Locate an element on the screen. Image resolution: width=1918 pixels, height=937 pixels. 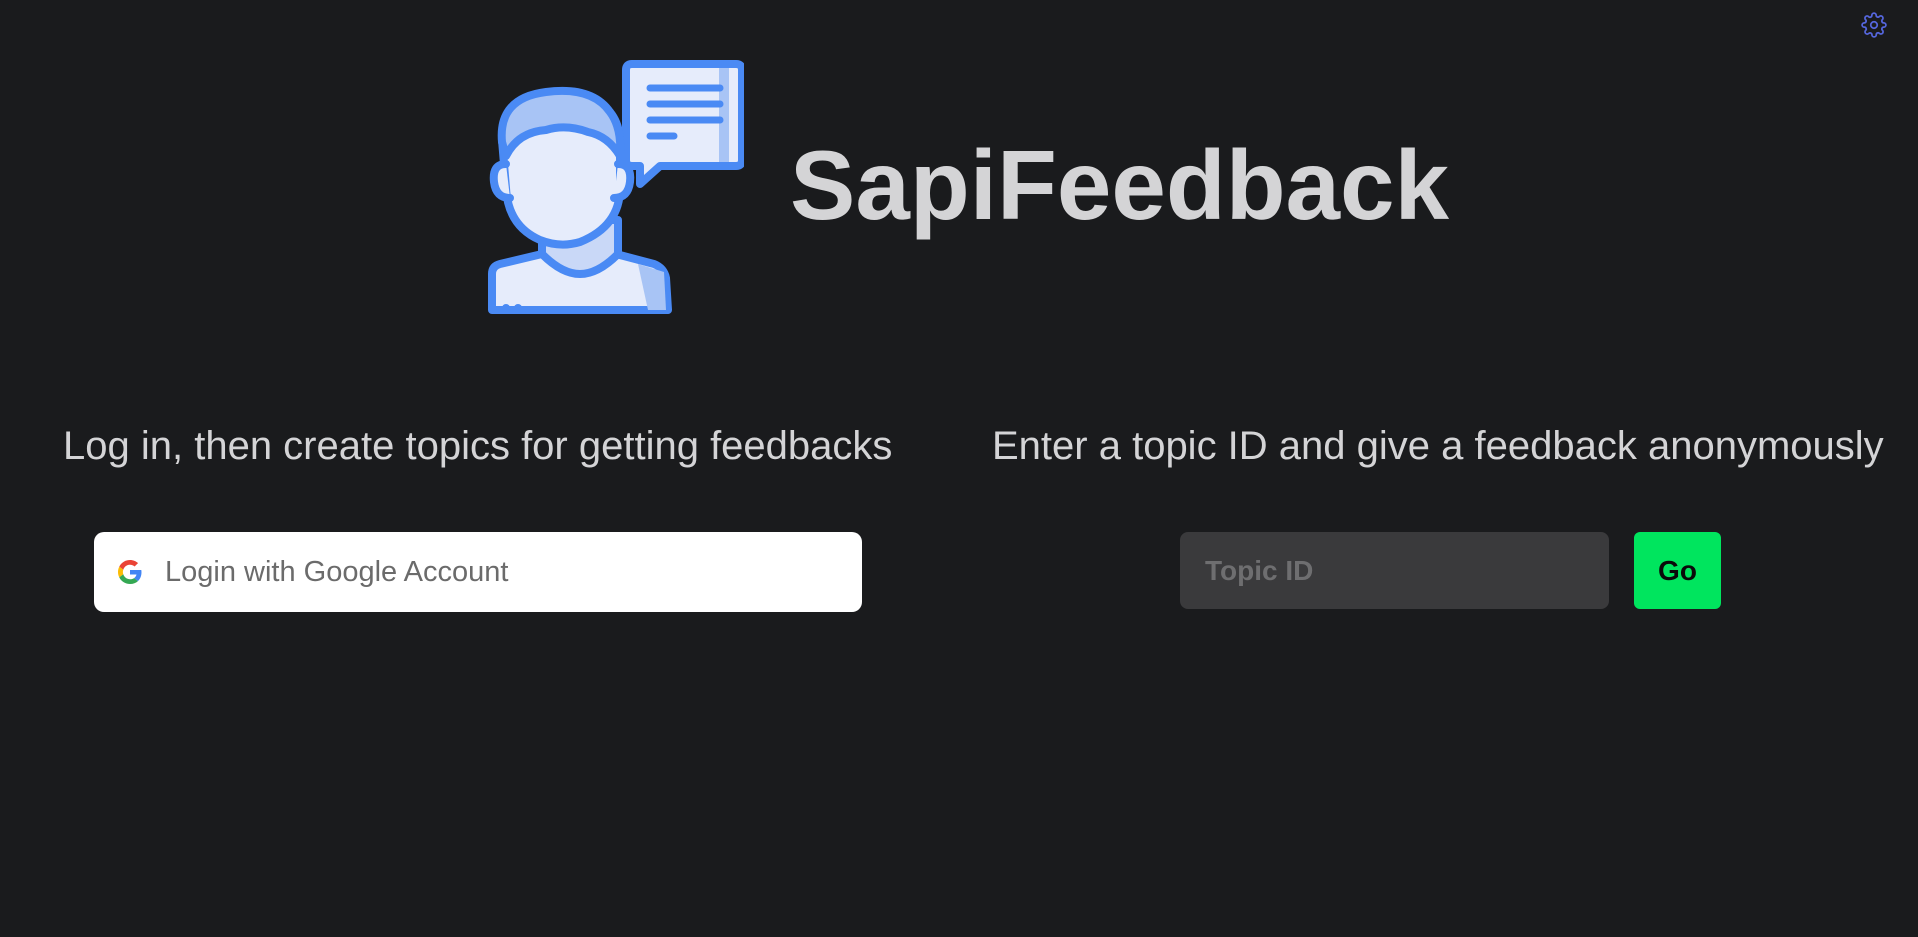
app-title: SapiFeedback is located at coordinates (1120, 185).